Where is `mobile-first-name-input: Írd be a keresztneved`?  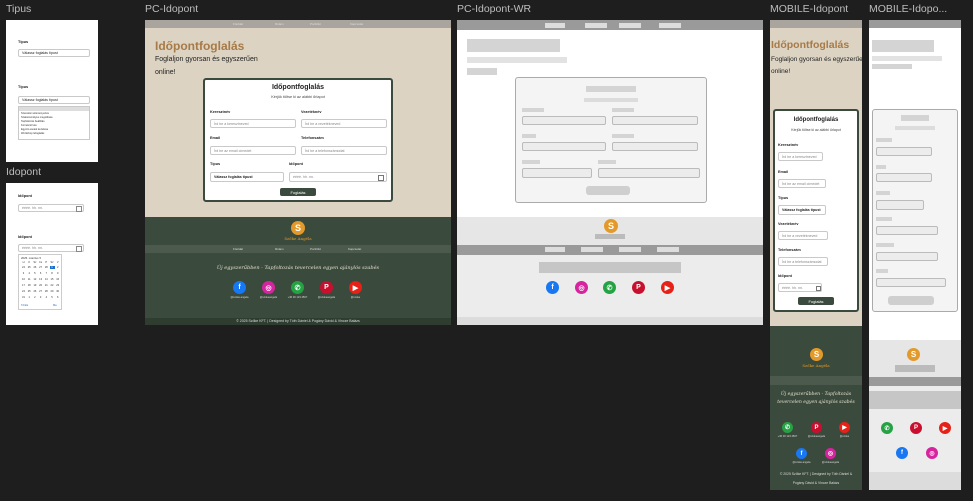 mobile-first-name-input: Írd be a keresztneved is located at coordinates (800, 156).